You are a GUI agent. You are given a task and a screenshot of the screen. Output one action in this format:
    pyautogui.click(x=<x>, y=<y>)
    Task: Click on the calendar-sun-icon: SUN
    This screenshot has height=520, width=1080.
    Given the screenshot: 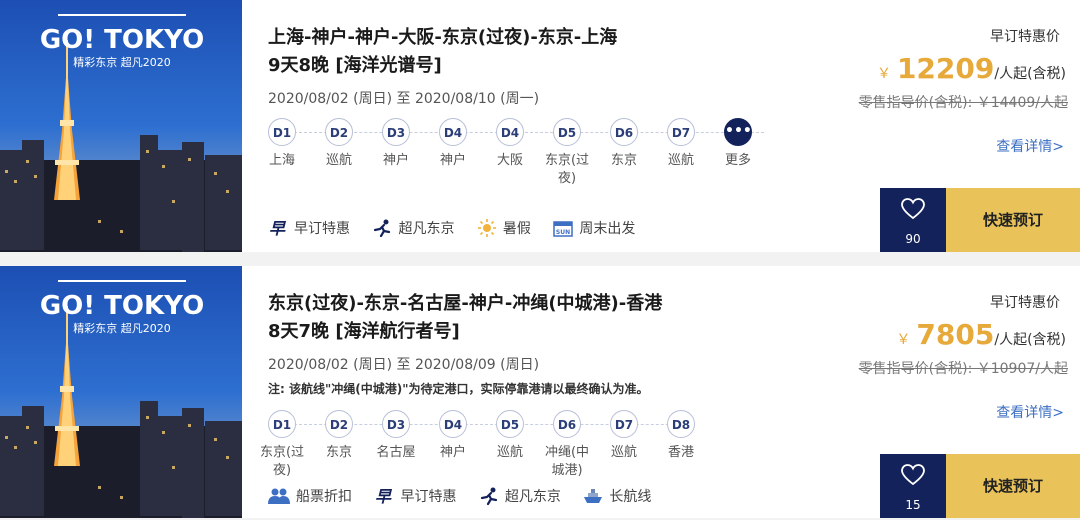 What is the action you would take?
    pyautogui.click(x=563, y=229)
    